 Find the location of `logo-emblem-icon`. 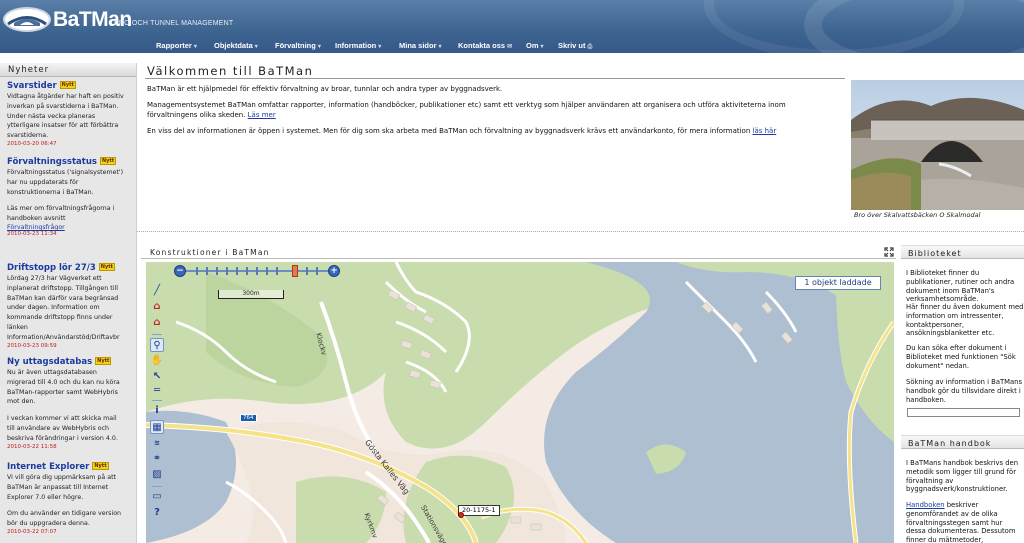

logo-emblem-icon is located at coordinates (27, 19).